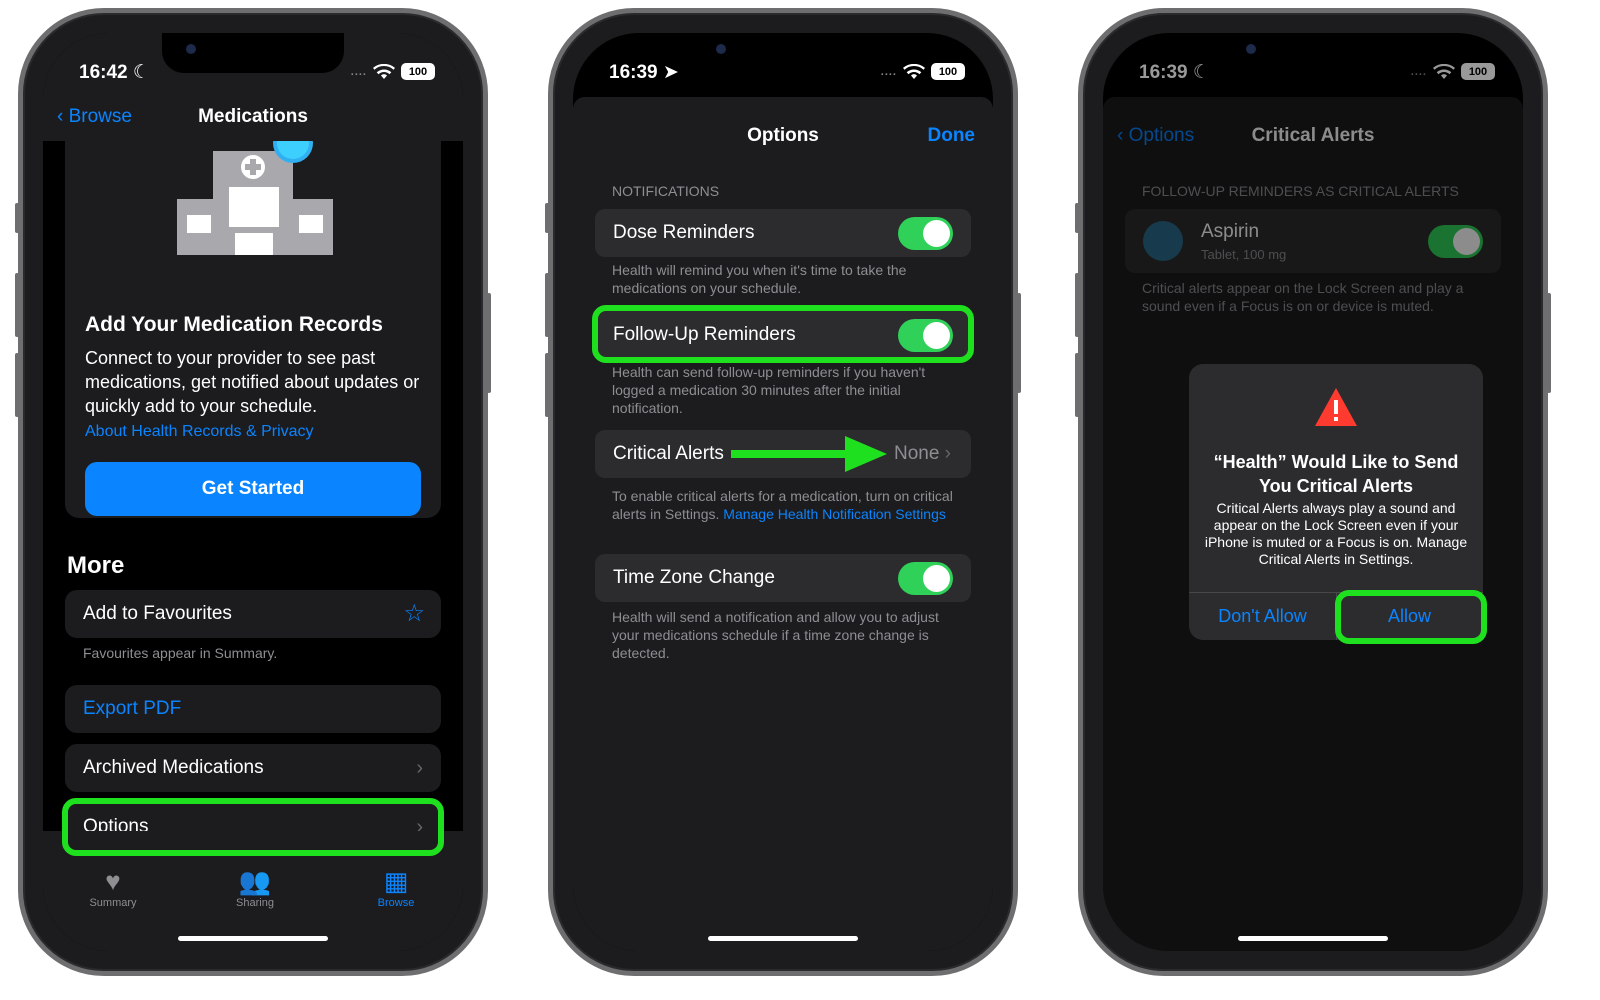 This screenshot has width=1600, height=1000. What do you see at coordinates (1300, 191) in the screenshot?
I see `section-header: FOLLOW-UP REMINDERS AS CRITICAL ALERTS` at bounding box center [1300, 191].